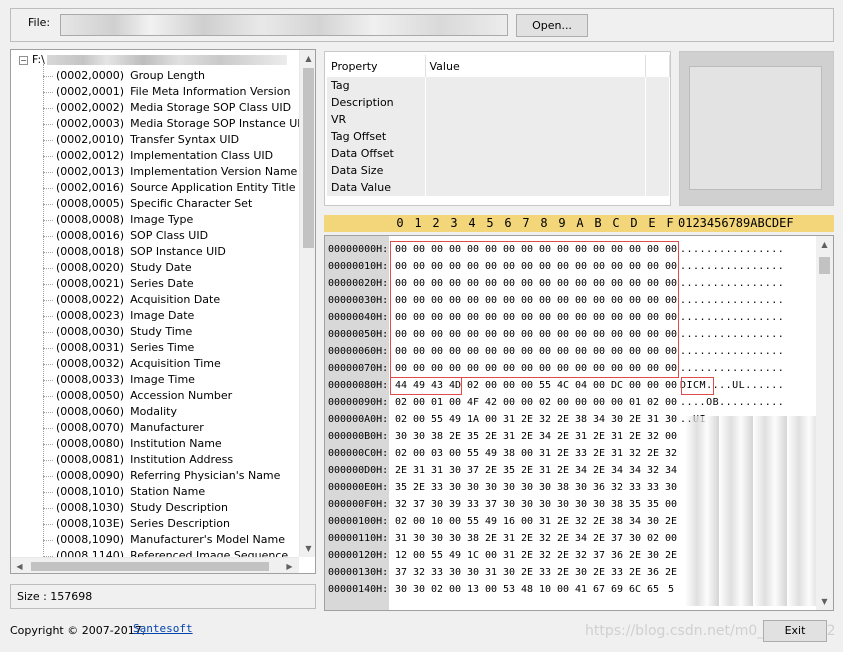 This screenshot has width=843, height=652. Describe the element at coordinates (437, 572) in the screenshot. I see `hex-byte: 33` at that location.